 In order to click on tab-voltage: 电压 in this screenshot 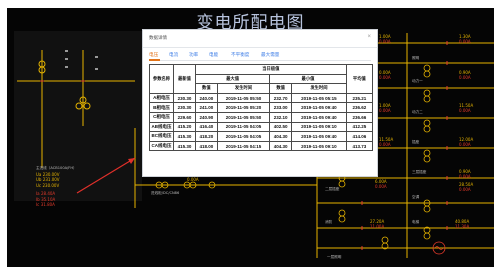, I will do `click(153, 55)`.